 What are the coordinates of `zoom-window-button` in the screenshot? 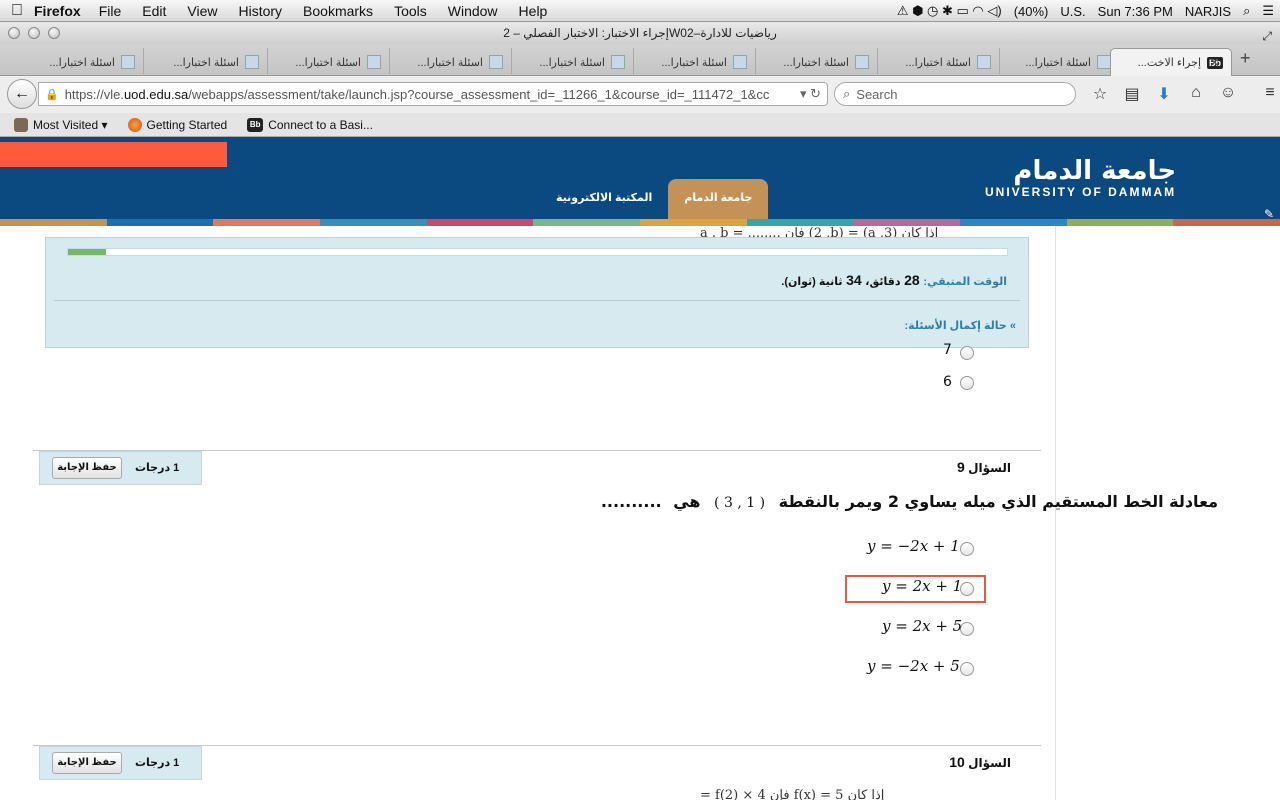 It's located at (54, 33).